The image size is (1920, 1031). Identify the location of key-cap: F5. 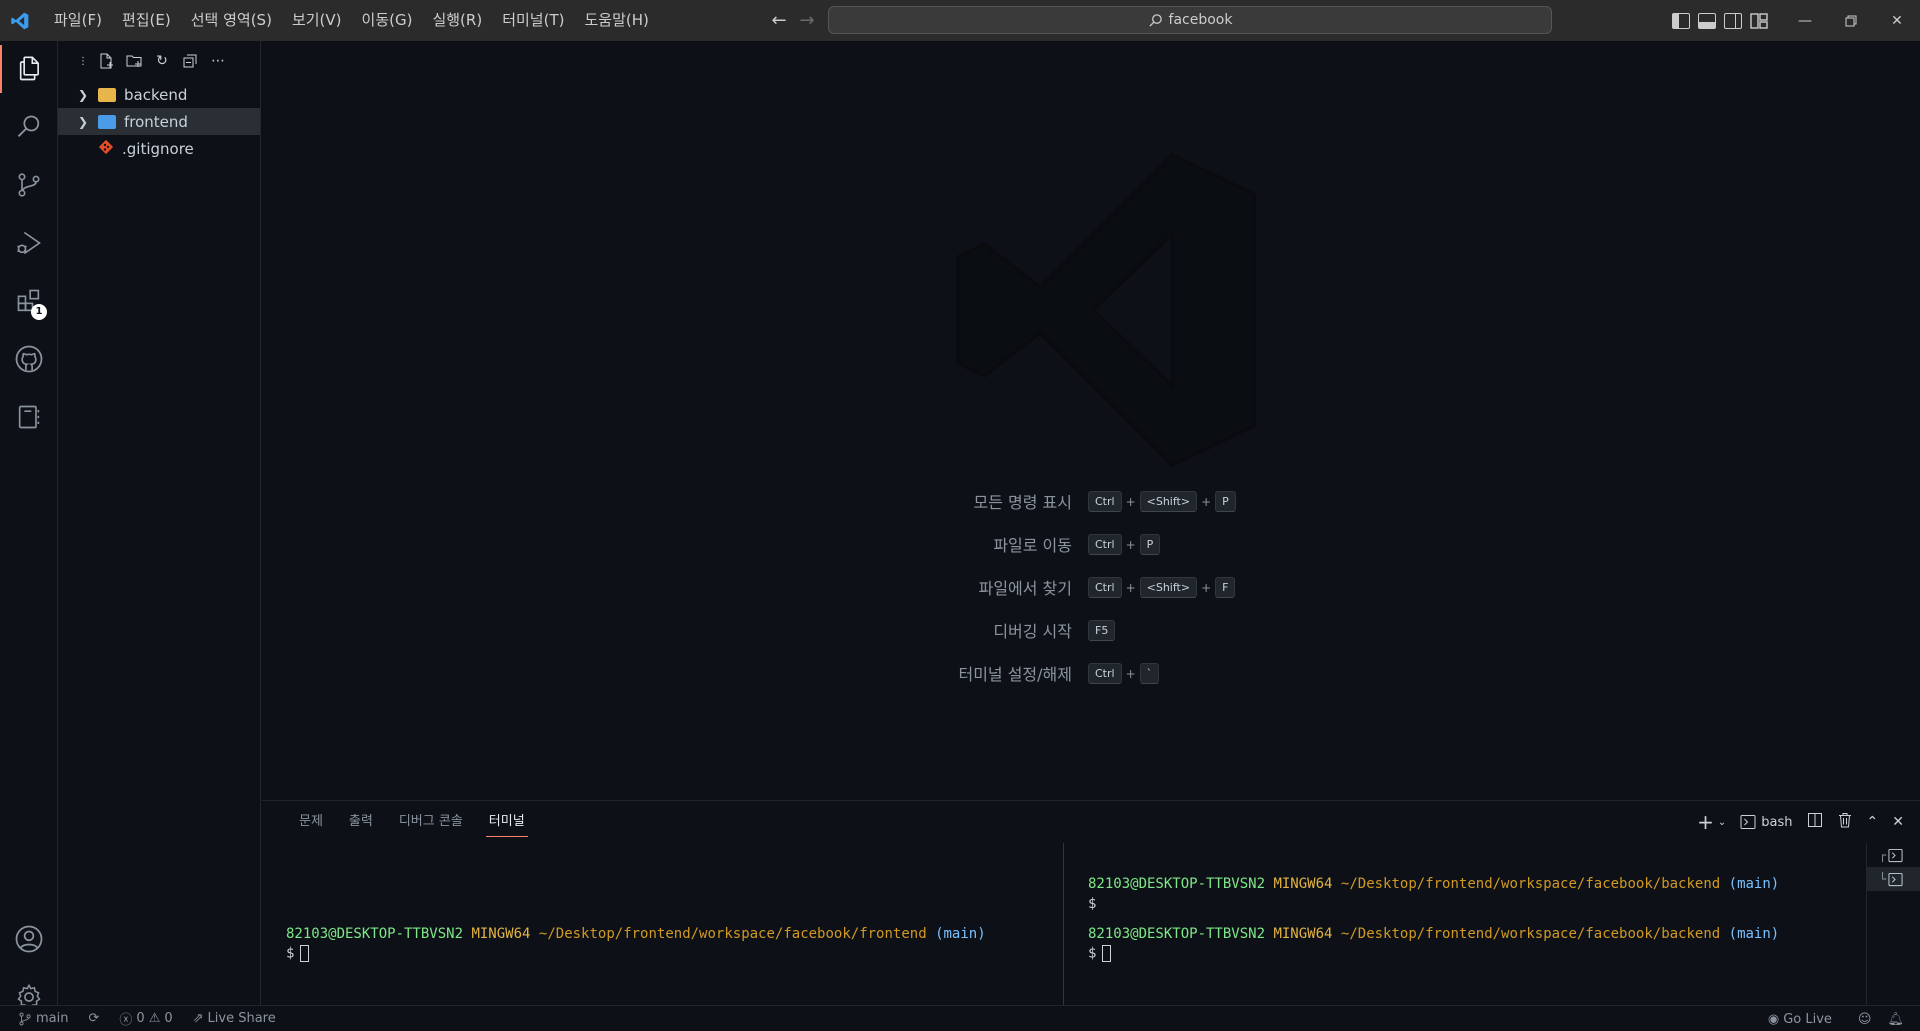
(1102, 630).